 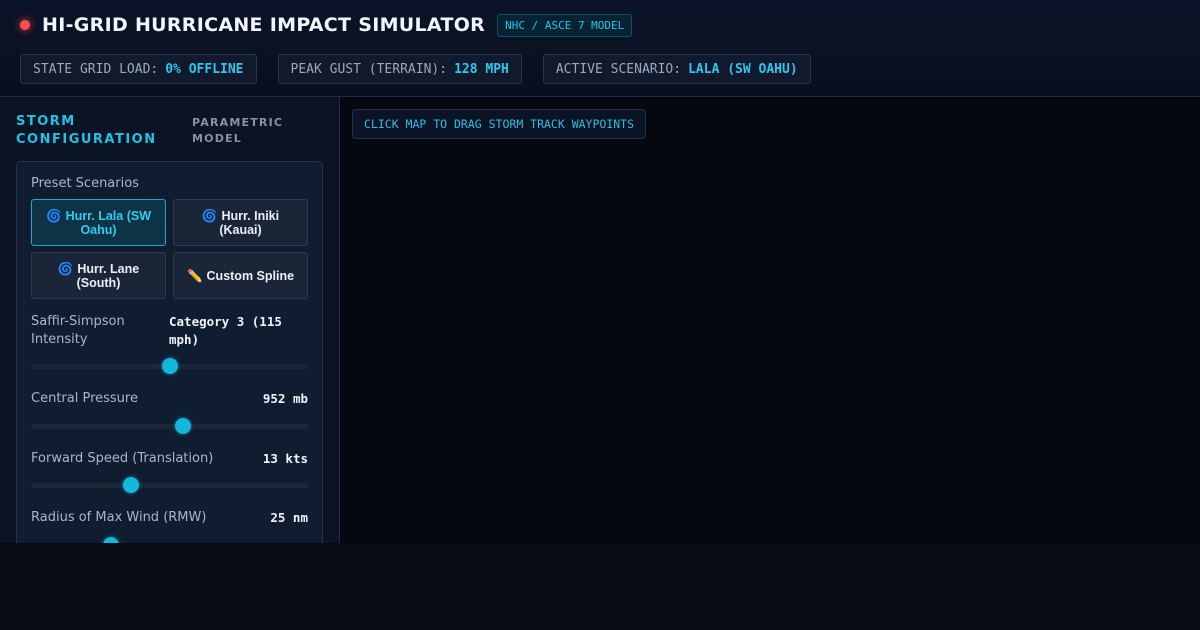 I want to click on preset-lala-button: 🌀 Hurr. Lala (SW Oahu), so click(x=98, y=222).